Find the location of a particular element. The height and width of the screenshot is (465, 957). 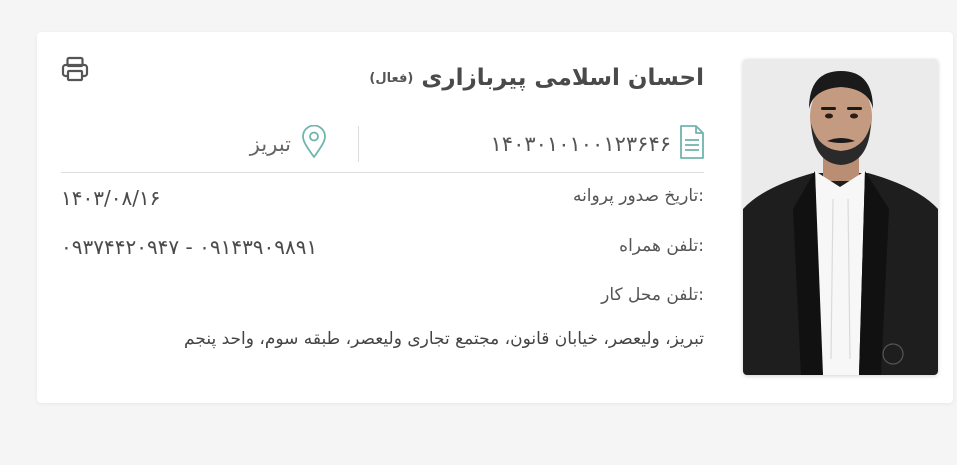

lawyer-name: احسان اسلامی پیربازاری is located at coordinates (562, 78).